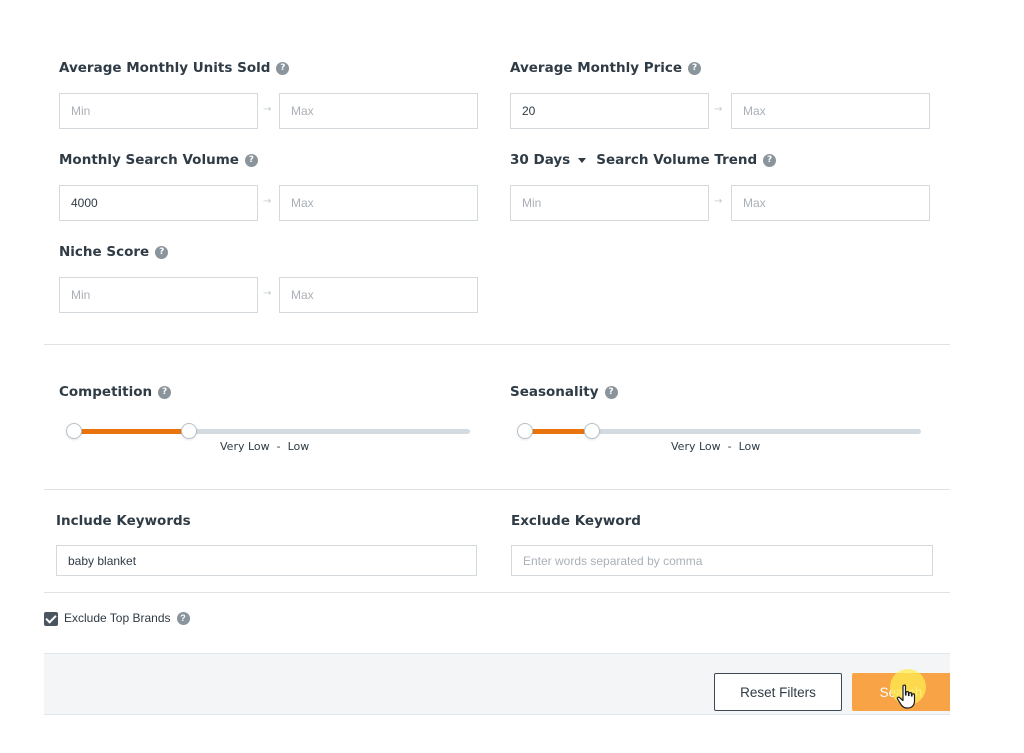 Image resolution: width=1024 pixels, height=753 pixels. What do you see at coordinates (643, 160) in the screenshot?
I see `volume-trend-label: 30 Days Search Volume Trend ?` at bounding box center [643, 160].